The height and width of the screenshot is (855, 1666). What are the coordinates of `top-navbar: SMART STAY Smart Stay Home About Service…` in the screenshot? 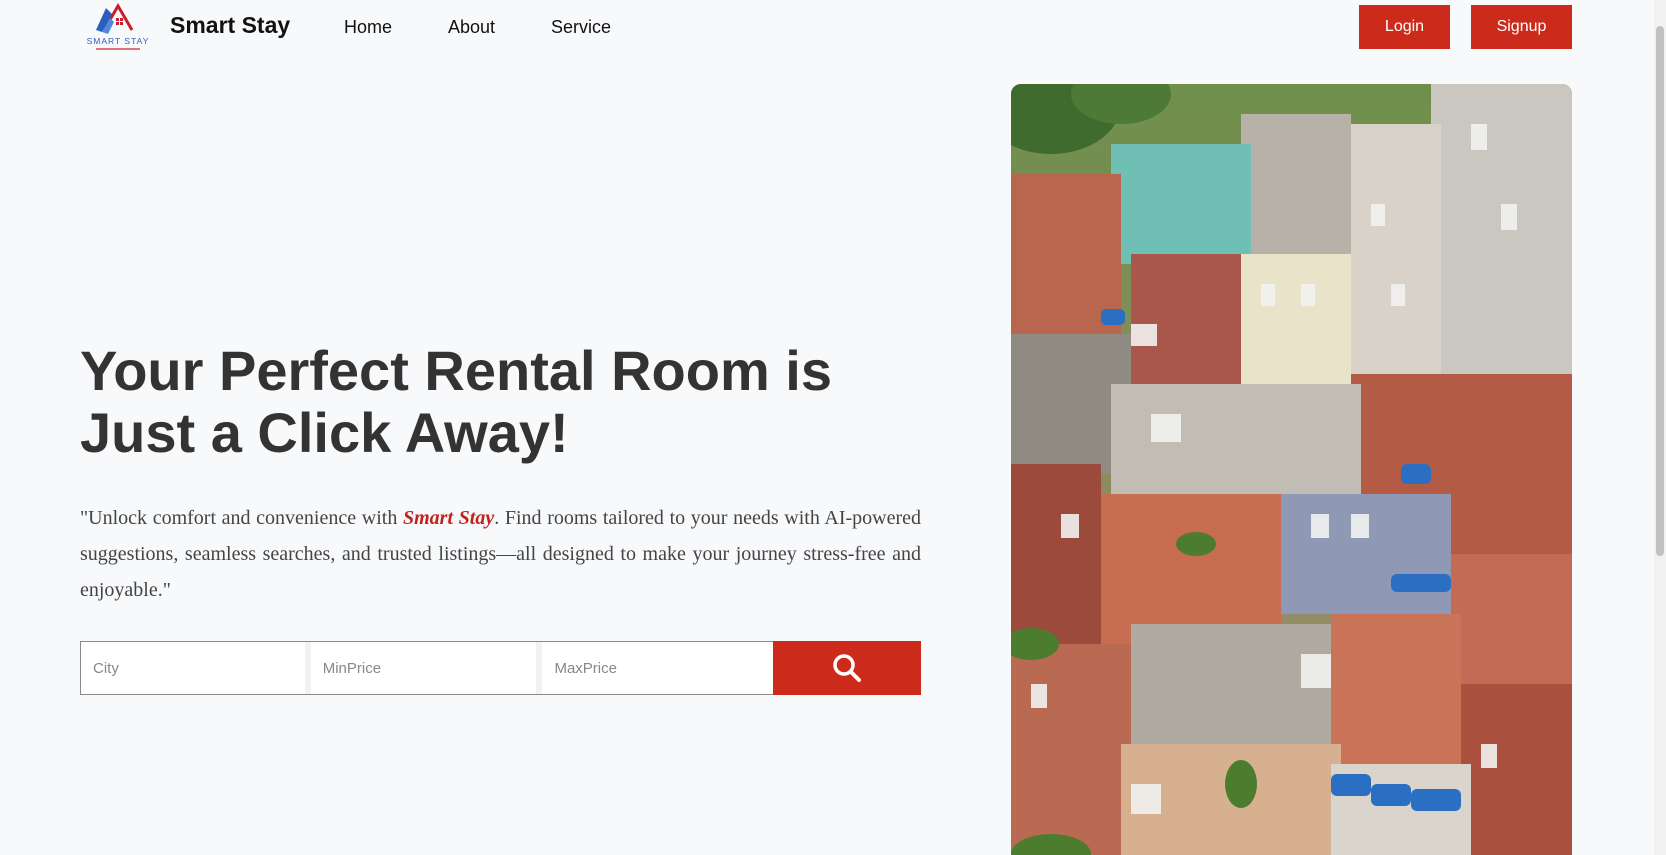 It's located at (826, 40).